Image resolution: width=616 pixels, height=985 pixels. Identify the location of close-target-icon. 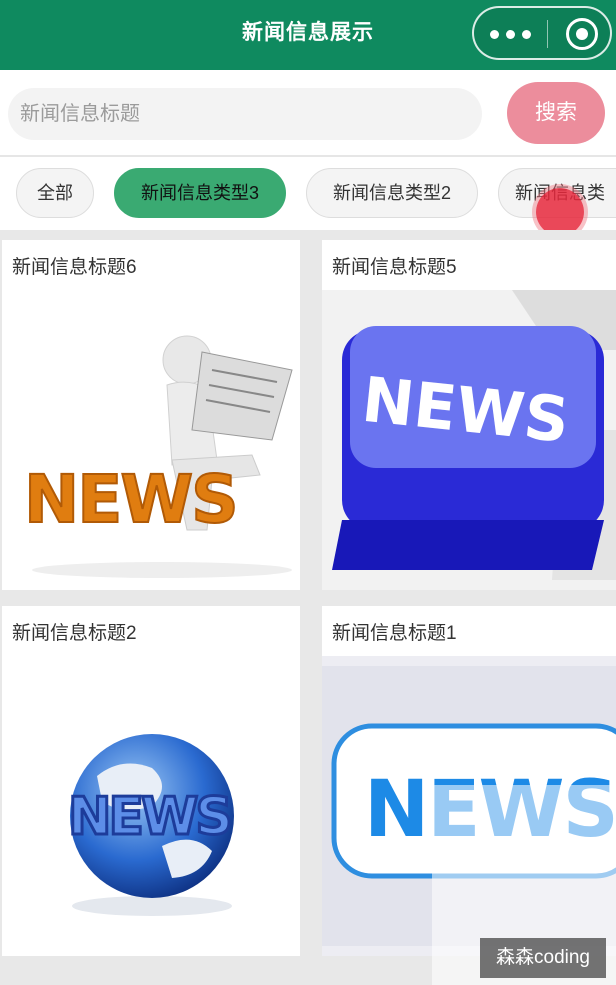
(582, 34).